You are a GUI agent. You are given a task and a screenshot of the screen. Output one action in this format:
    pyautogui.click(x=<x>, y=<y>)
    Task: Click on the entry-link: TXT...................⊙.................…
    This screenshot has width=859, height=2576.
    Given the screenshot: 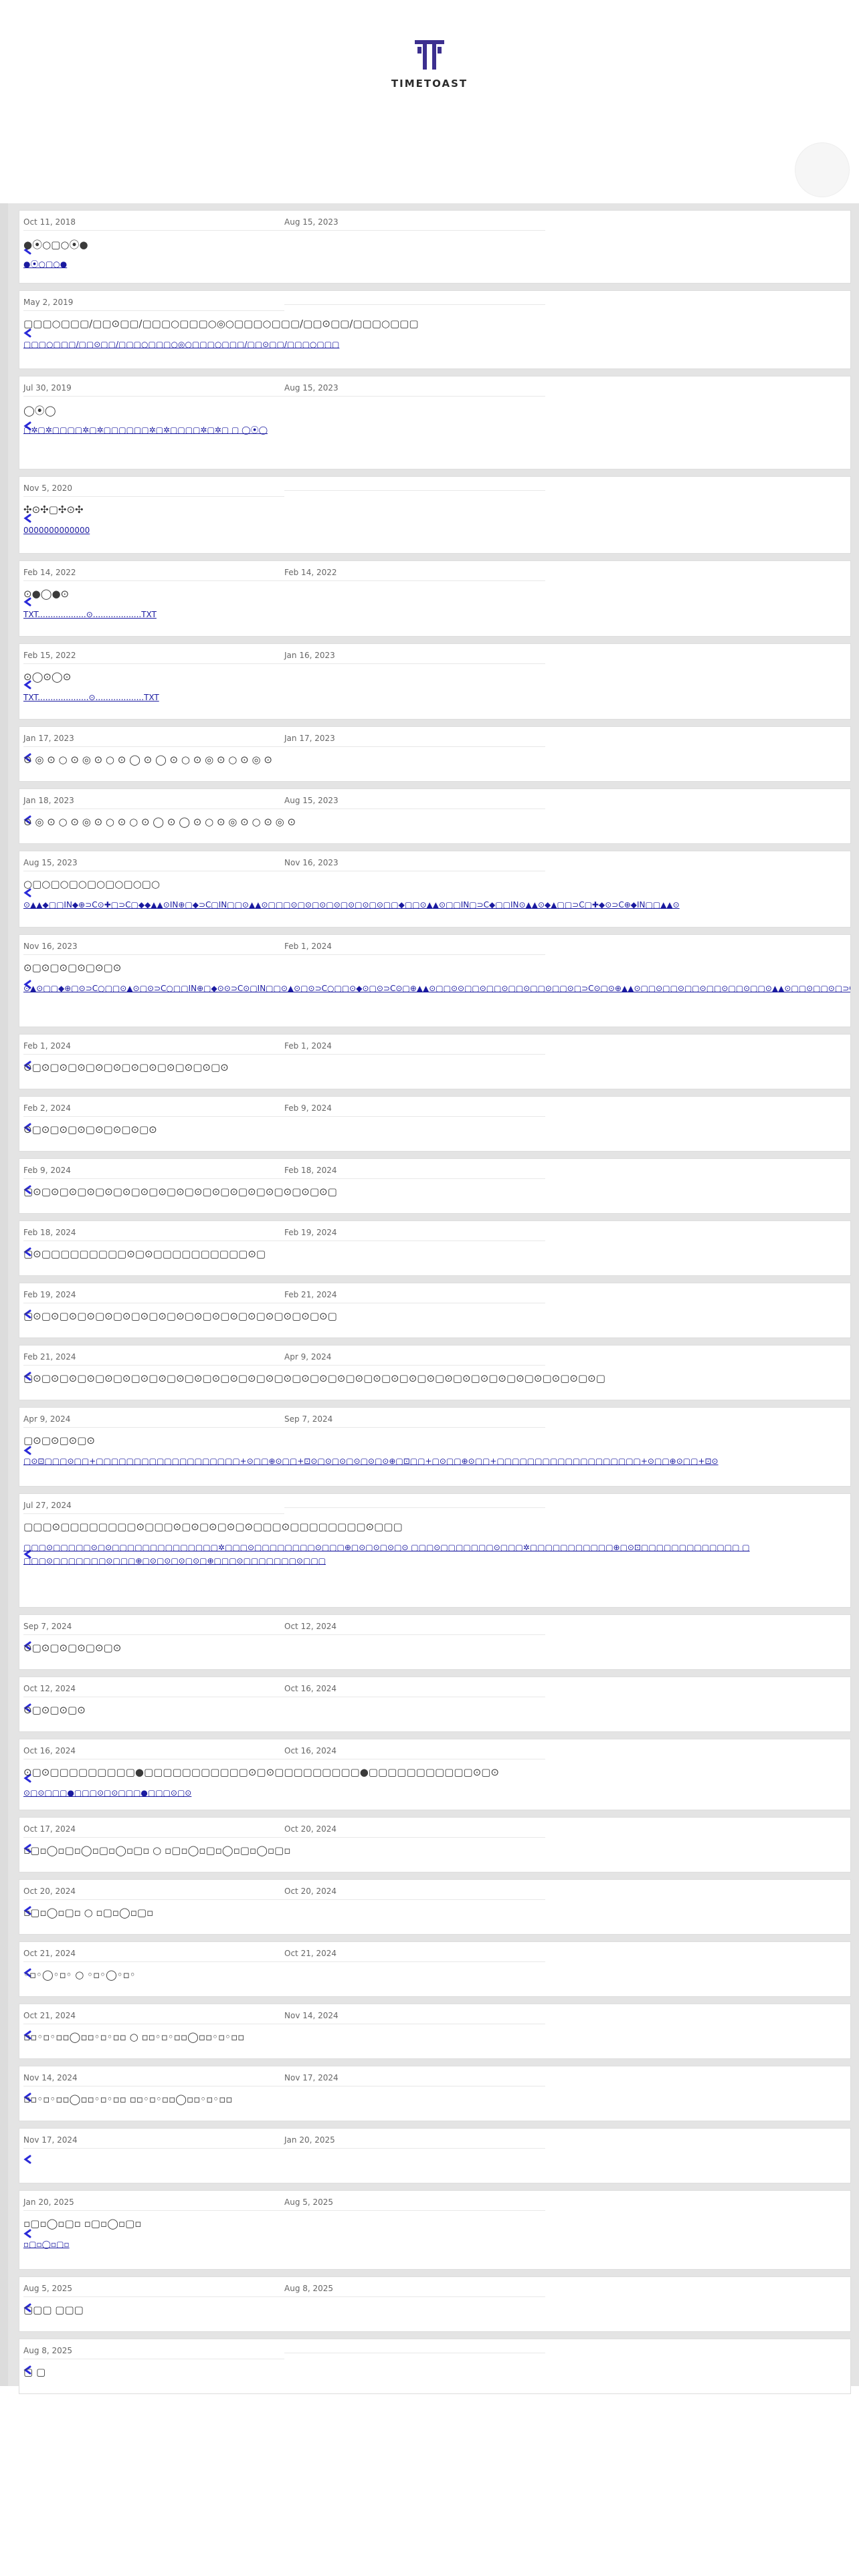 What is the action you would take?
    pyautogui.click(x=433, y=614)
    